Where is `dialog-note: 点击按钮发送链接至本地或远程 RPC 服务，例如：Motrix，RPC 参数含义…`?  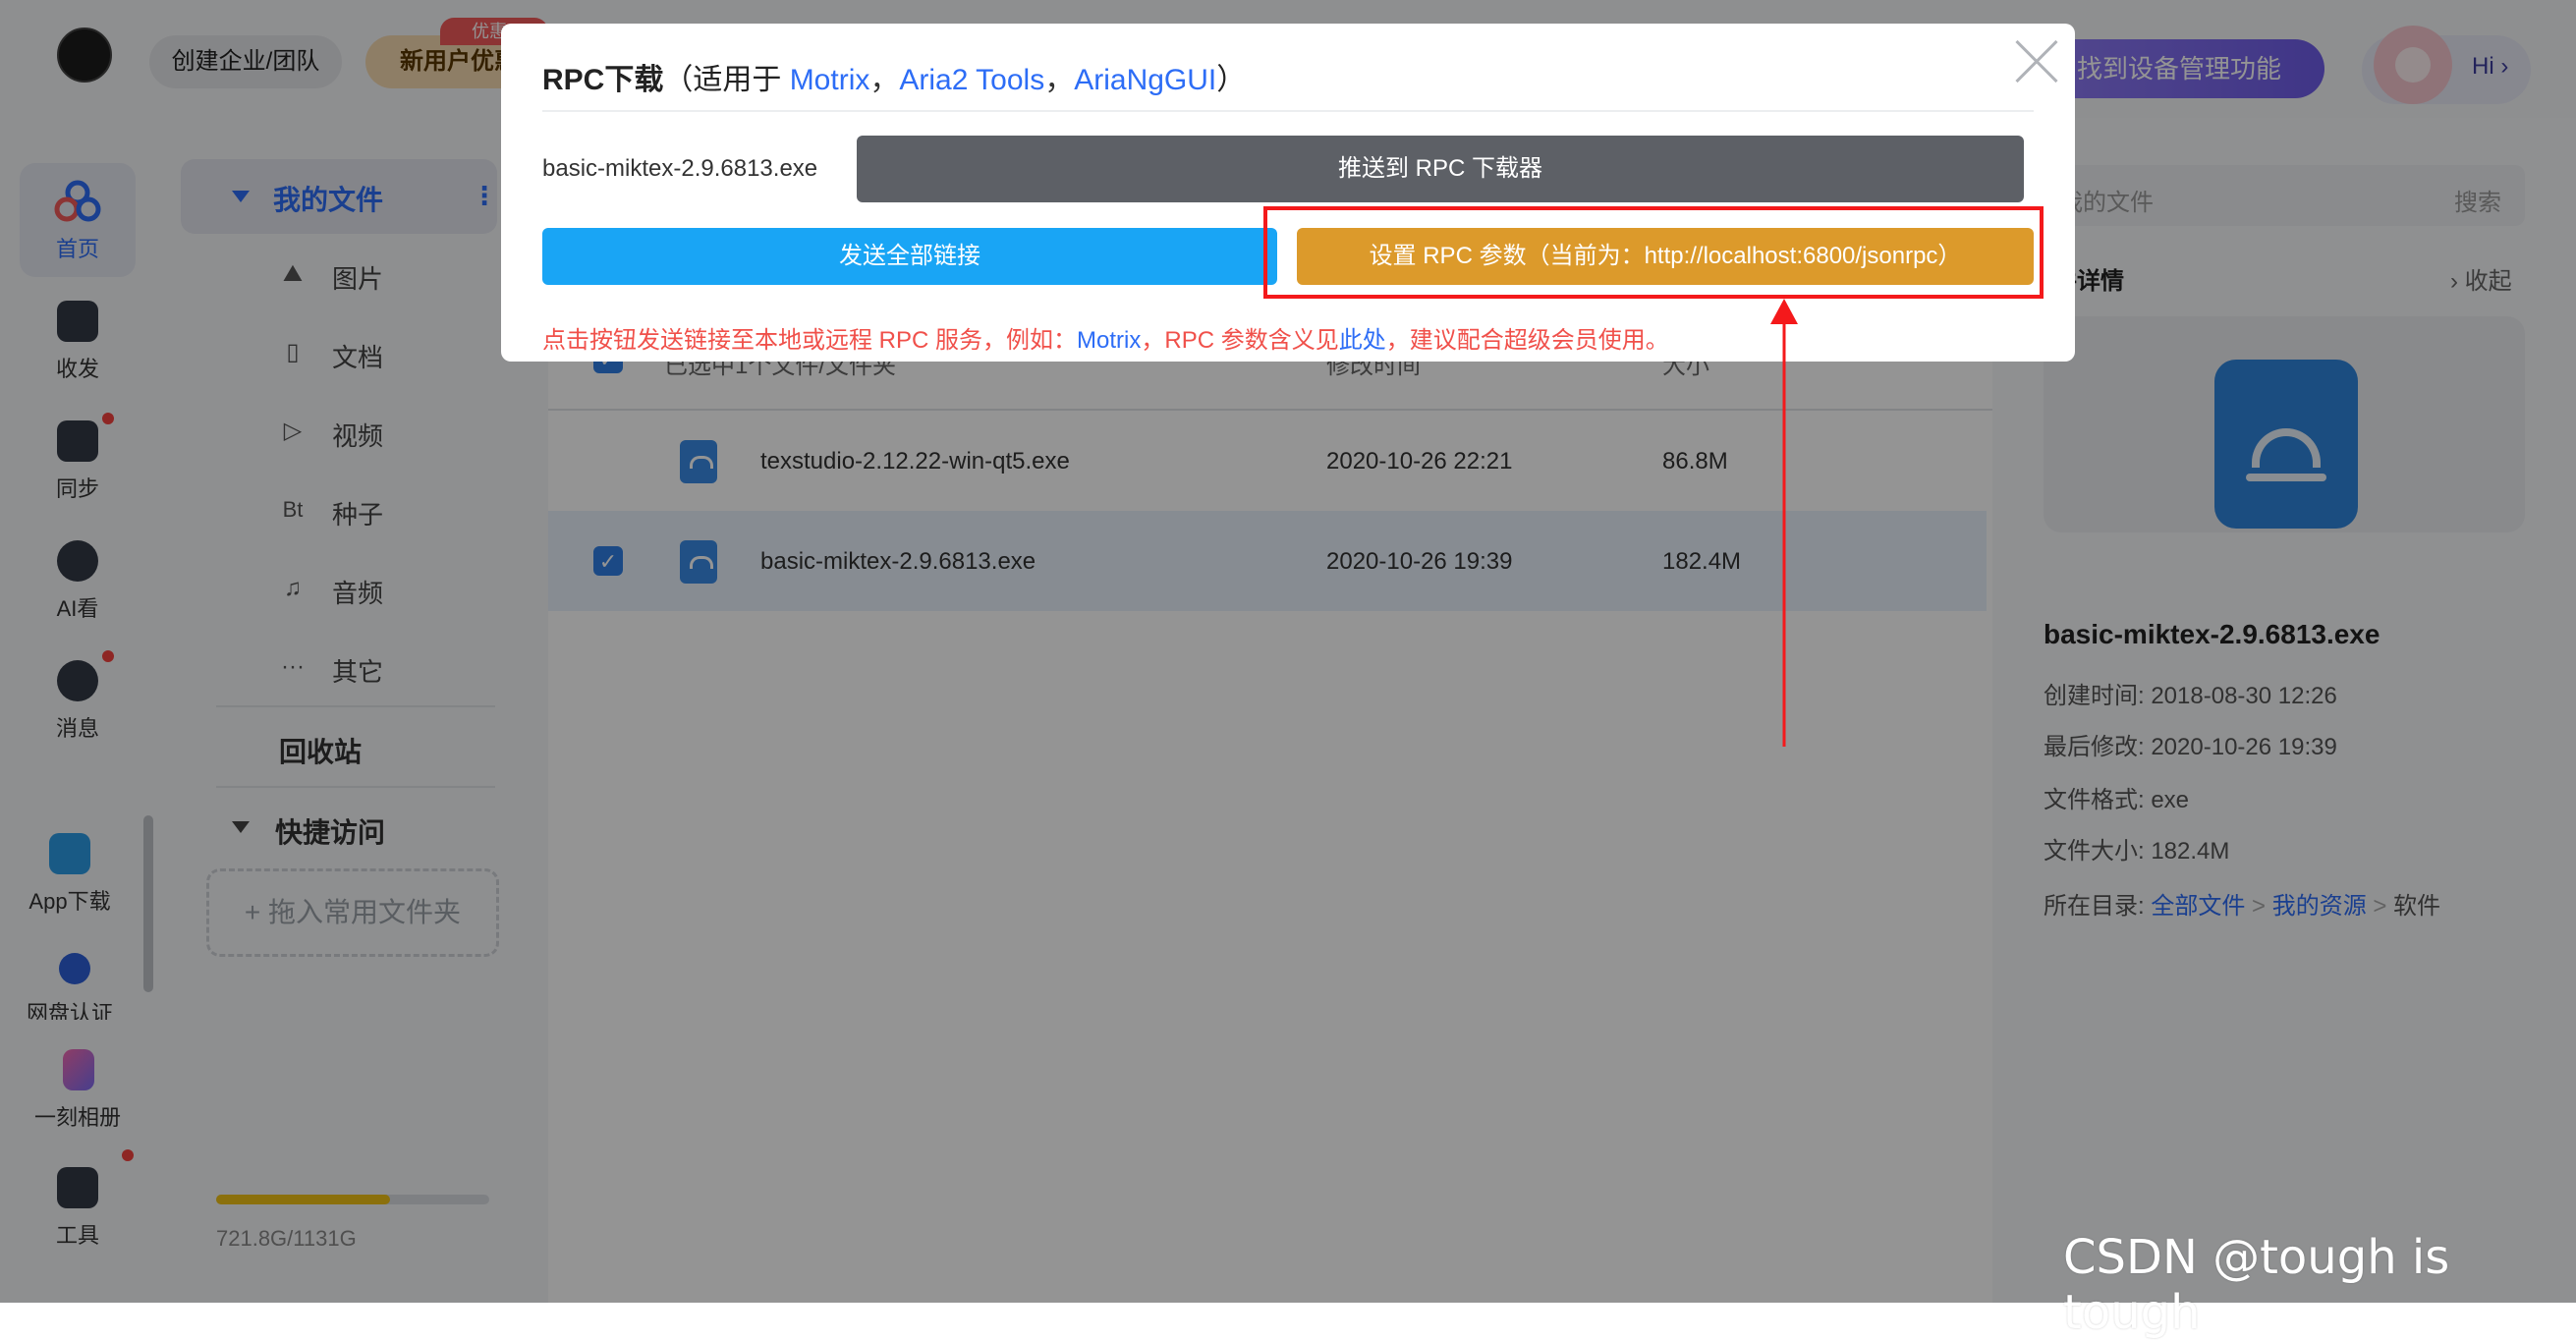 dialog-note: 点击按钮发送链接至本地或远程 RPC 服务，例如：Motrix，RPC 参数含义… is located at coordinates (1105, 337).